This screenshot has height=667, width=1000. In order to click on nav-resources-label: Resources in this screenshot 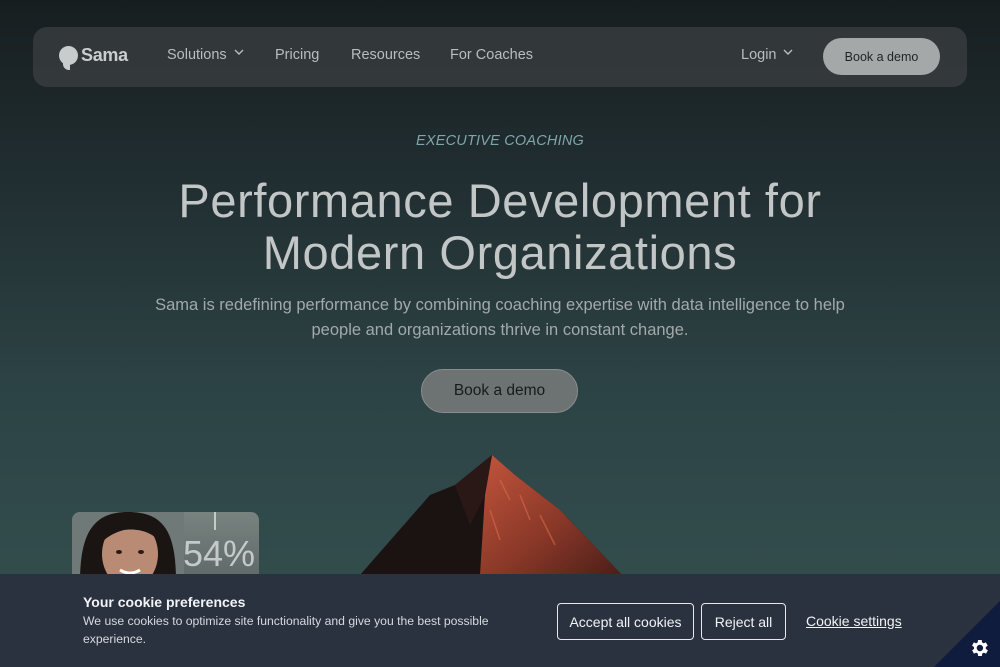, I will do `click(386, 55)`.